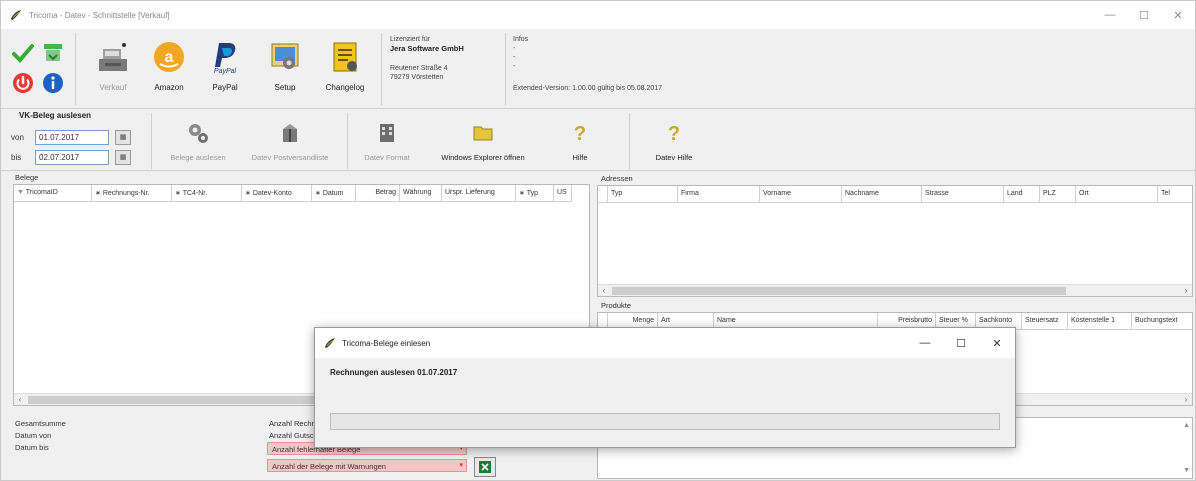  I want to click on dropdown-arrow-icon: ▾, so click(461, 465).